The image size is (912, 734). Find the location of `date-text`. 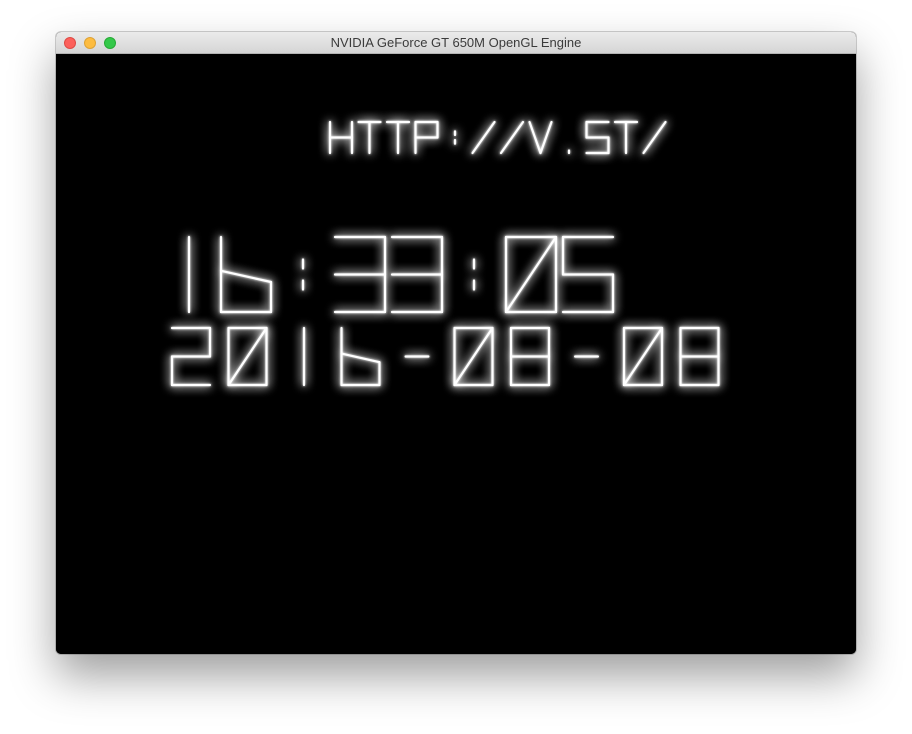

date-text is located at coordinates (445, 356).